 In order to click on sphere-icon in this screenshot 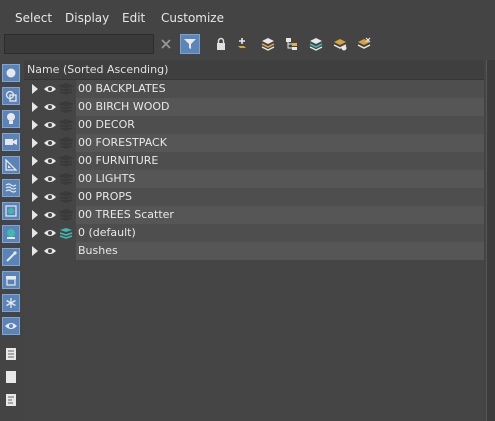, I will do `click(11, 73)`.